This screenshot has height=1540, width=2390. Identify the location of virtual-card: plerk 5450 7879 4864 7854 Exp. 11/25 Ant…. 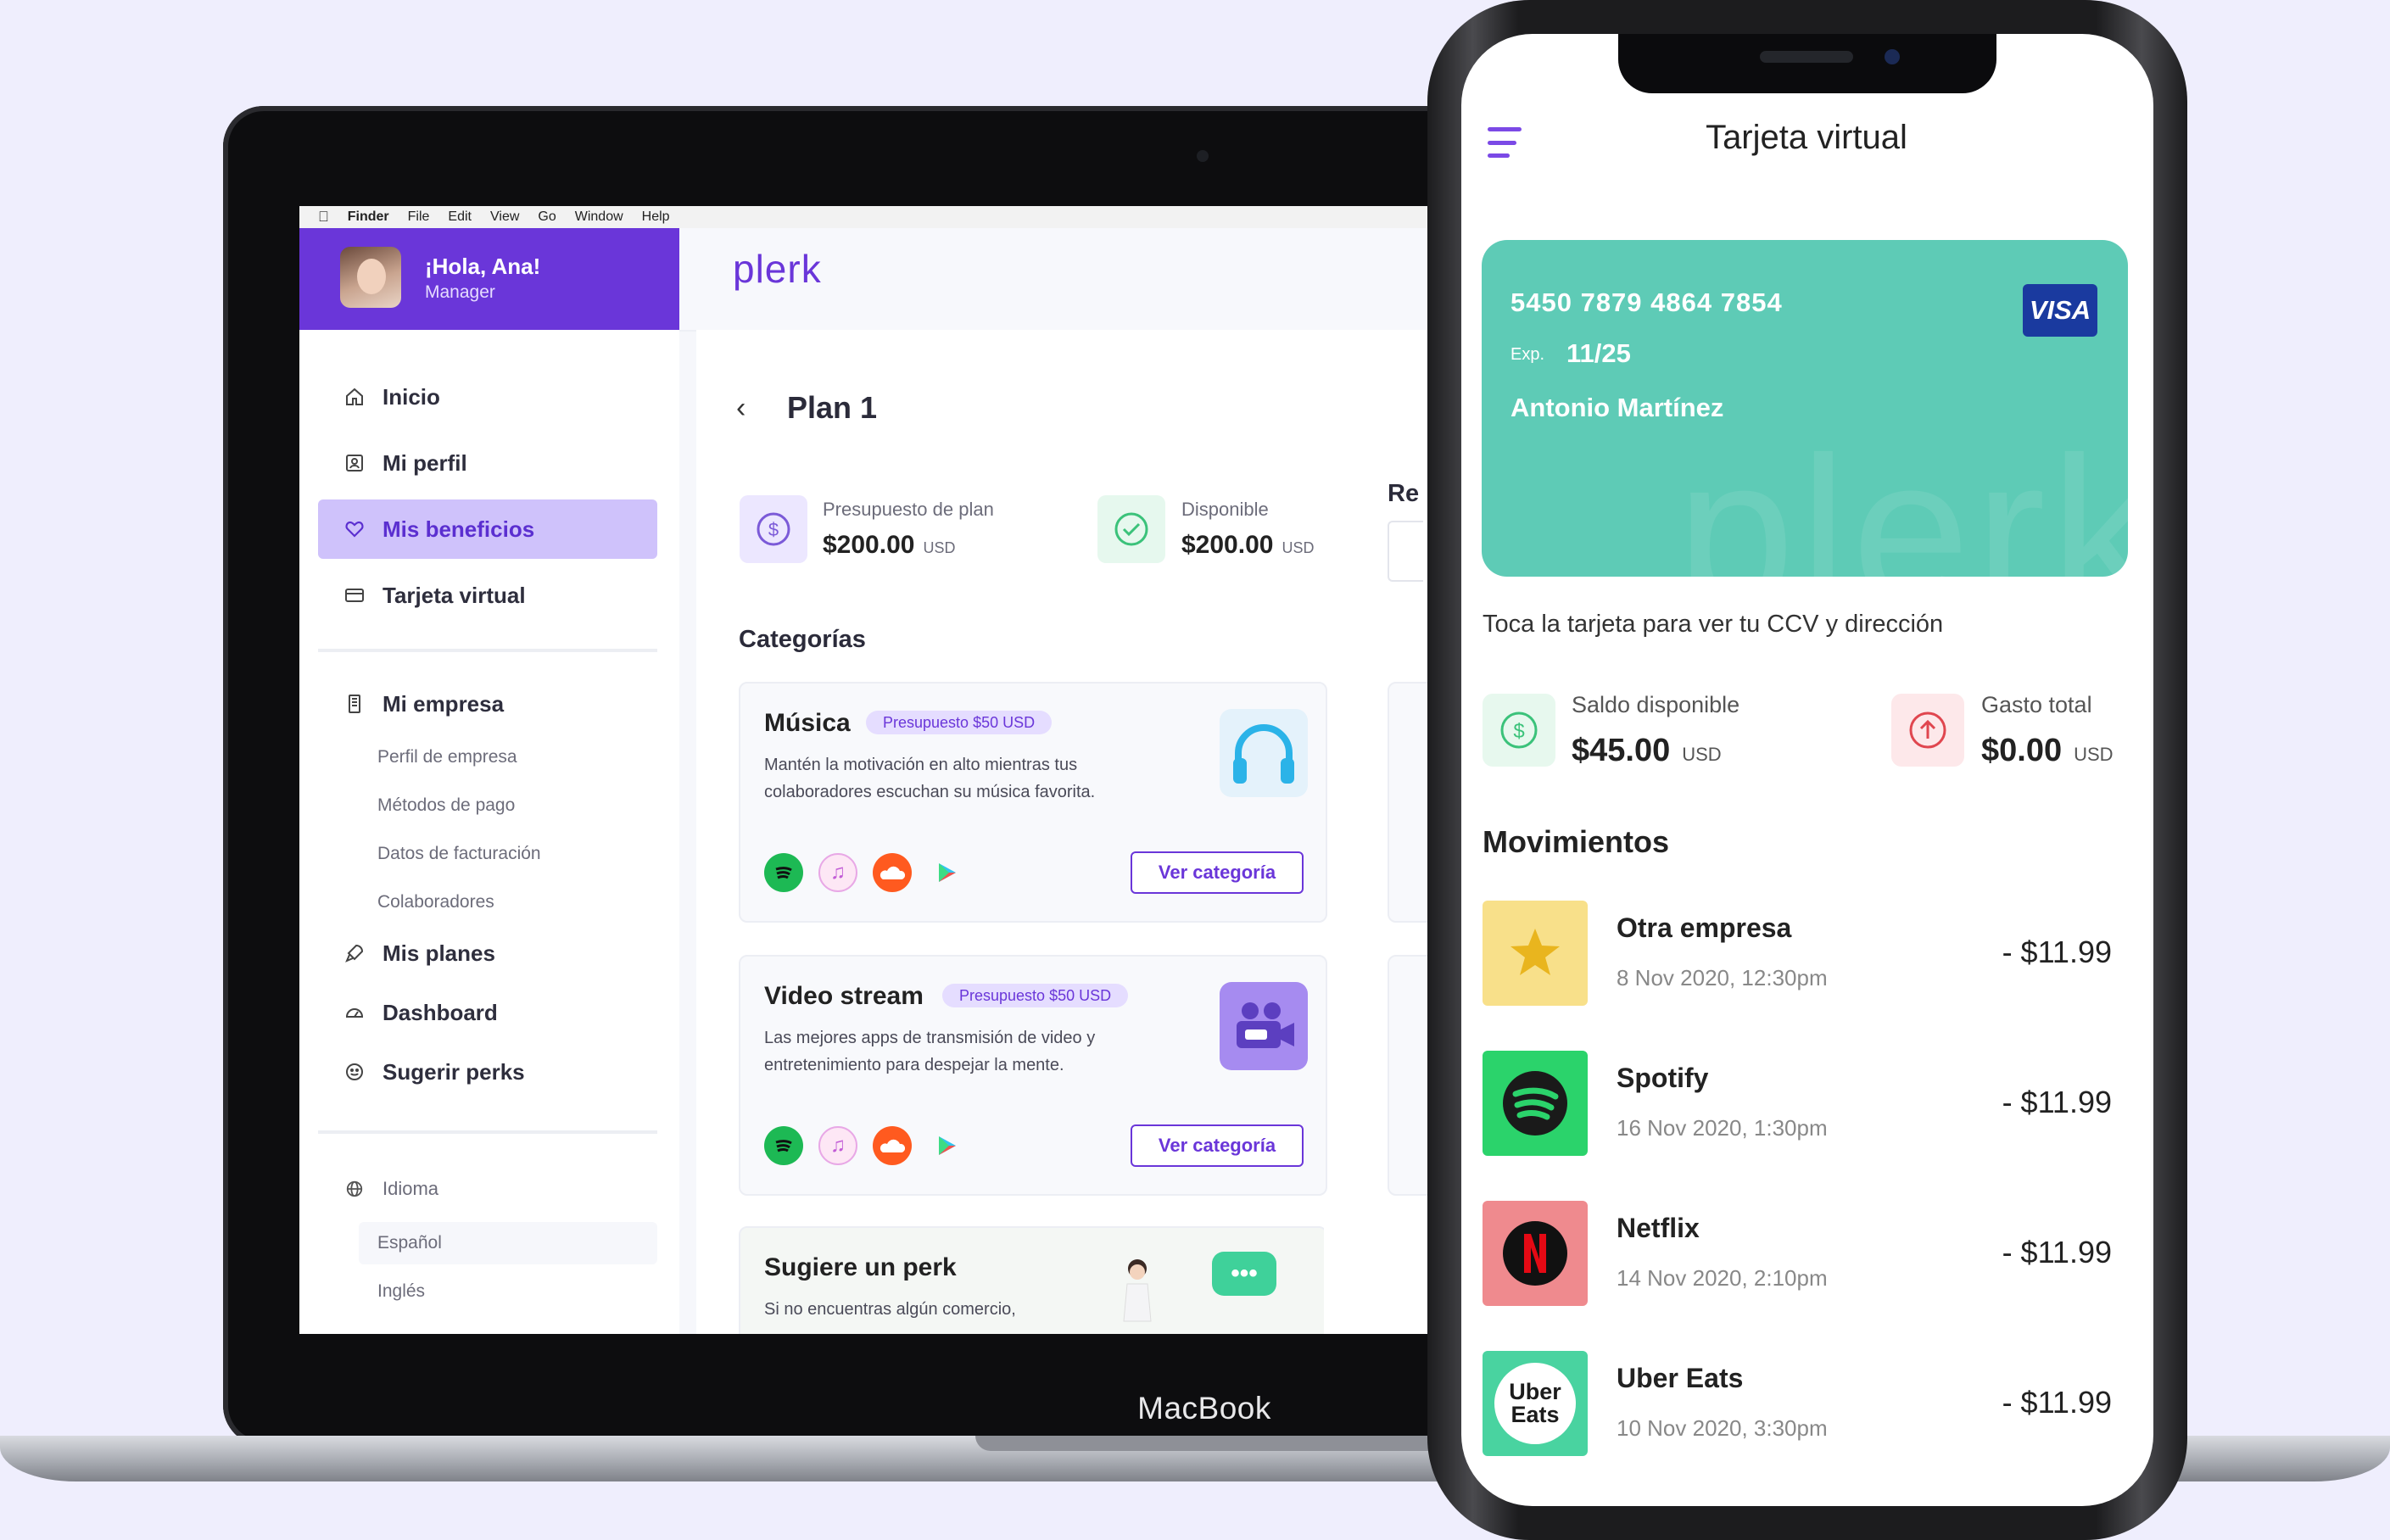
(1805, 408).